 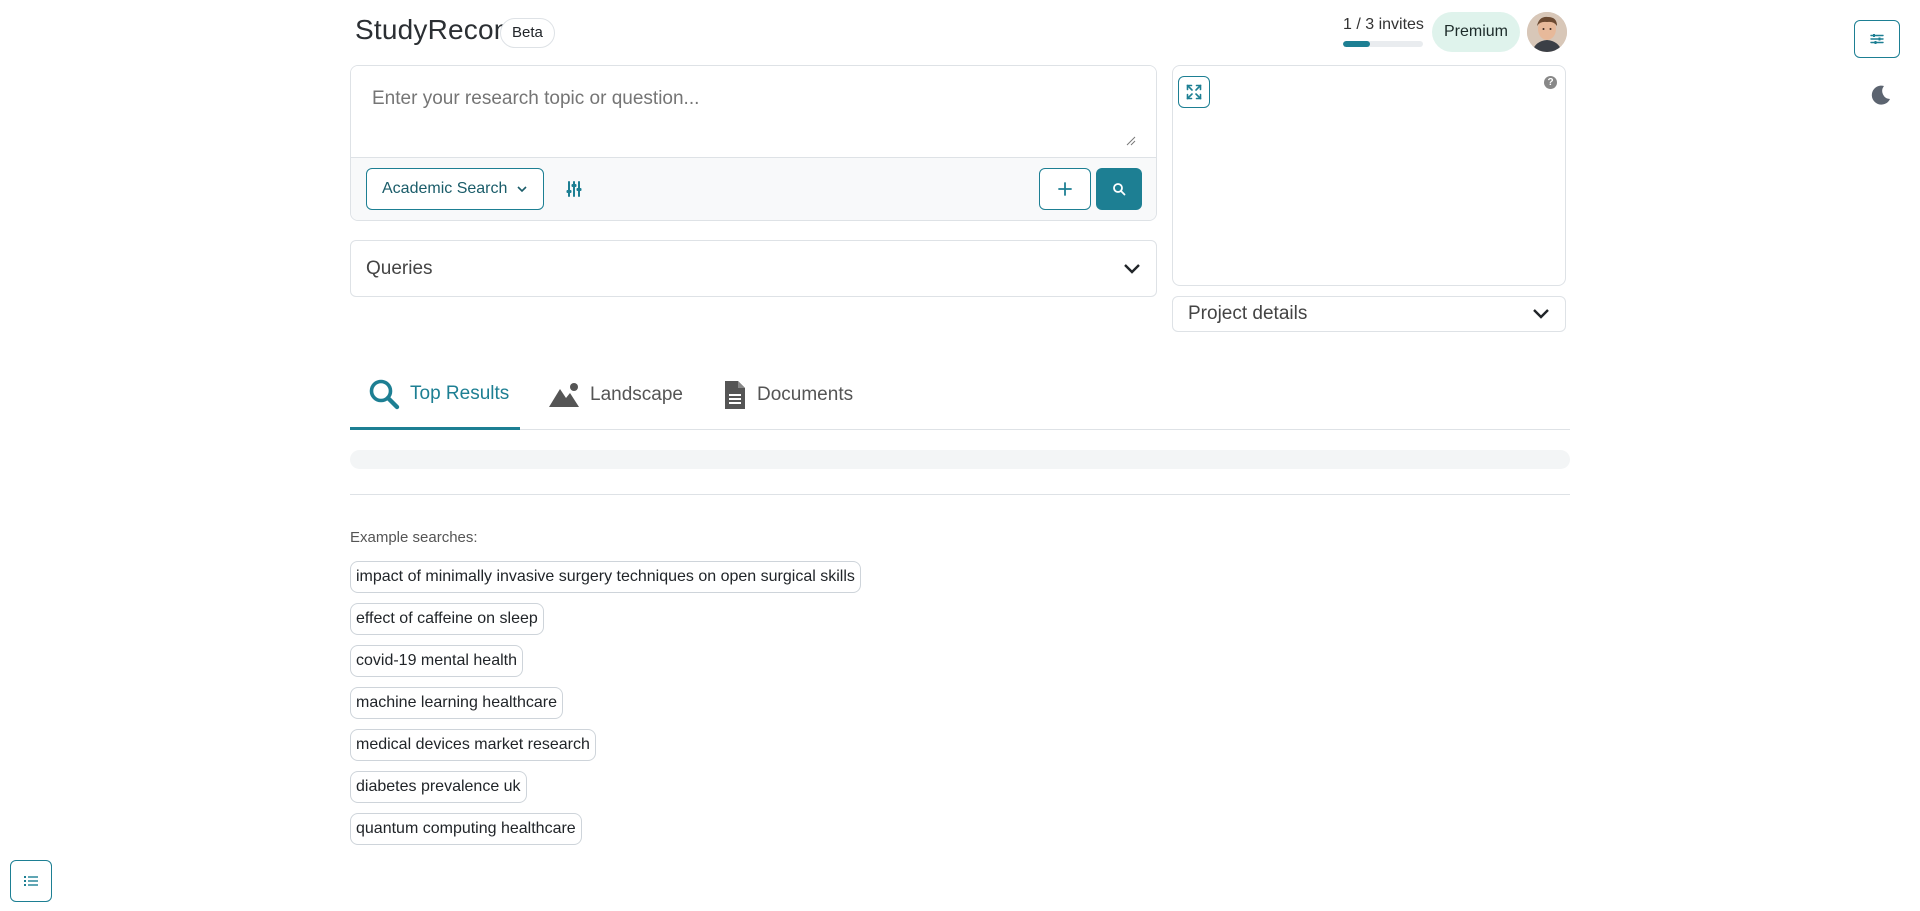 I want to click on search-submit-button, so click(x=1119, y=189).